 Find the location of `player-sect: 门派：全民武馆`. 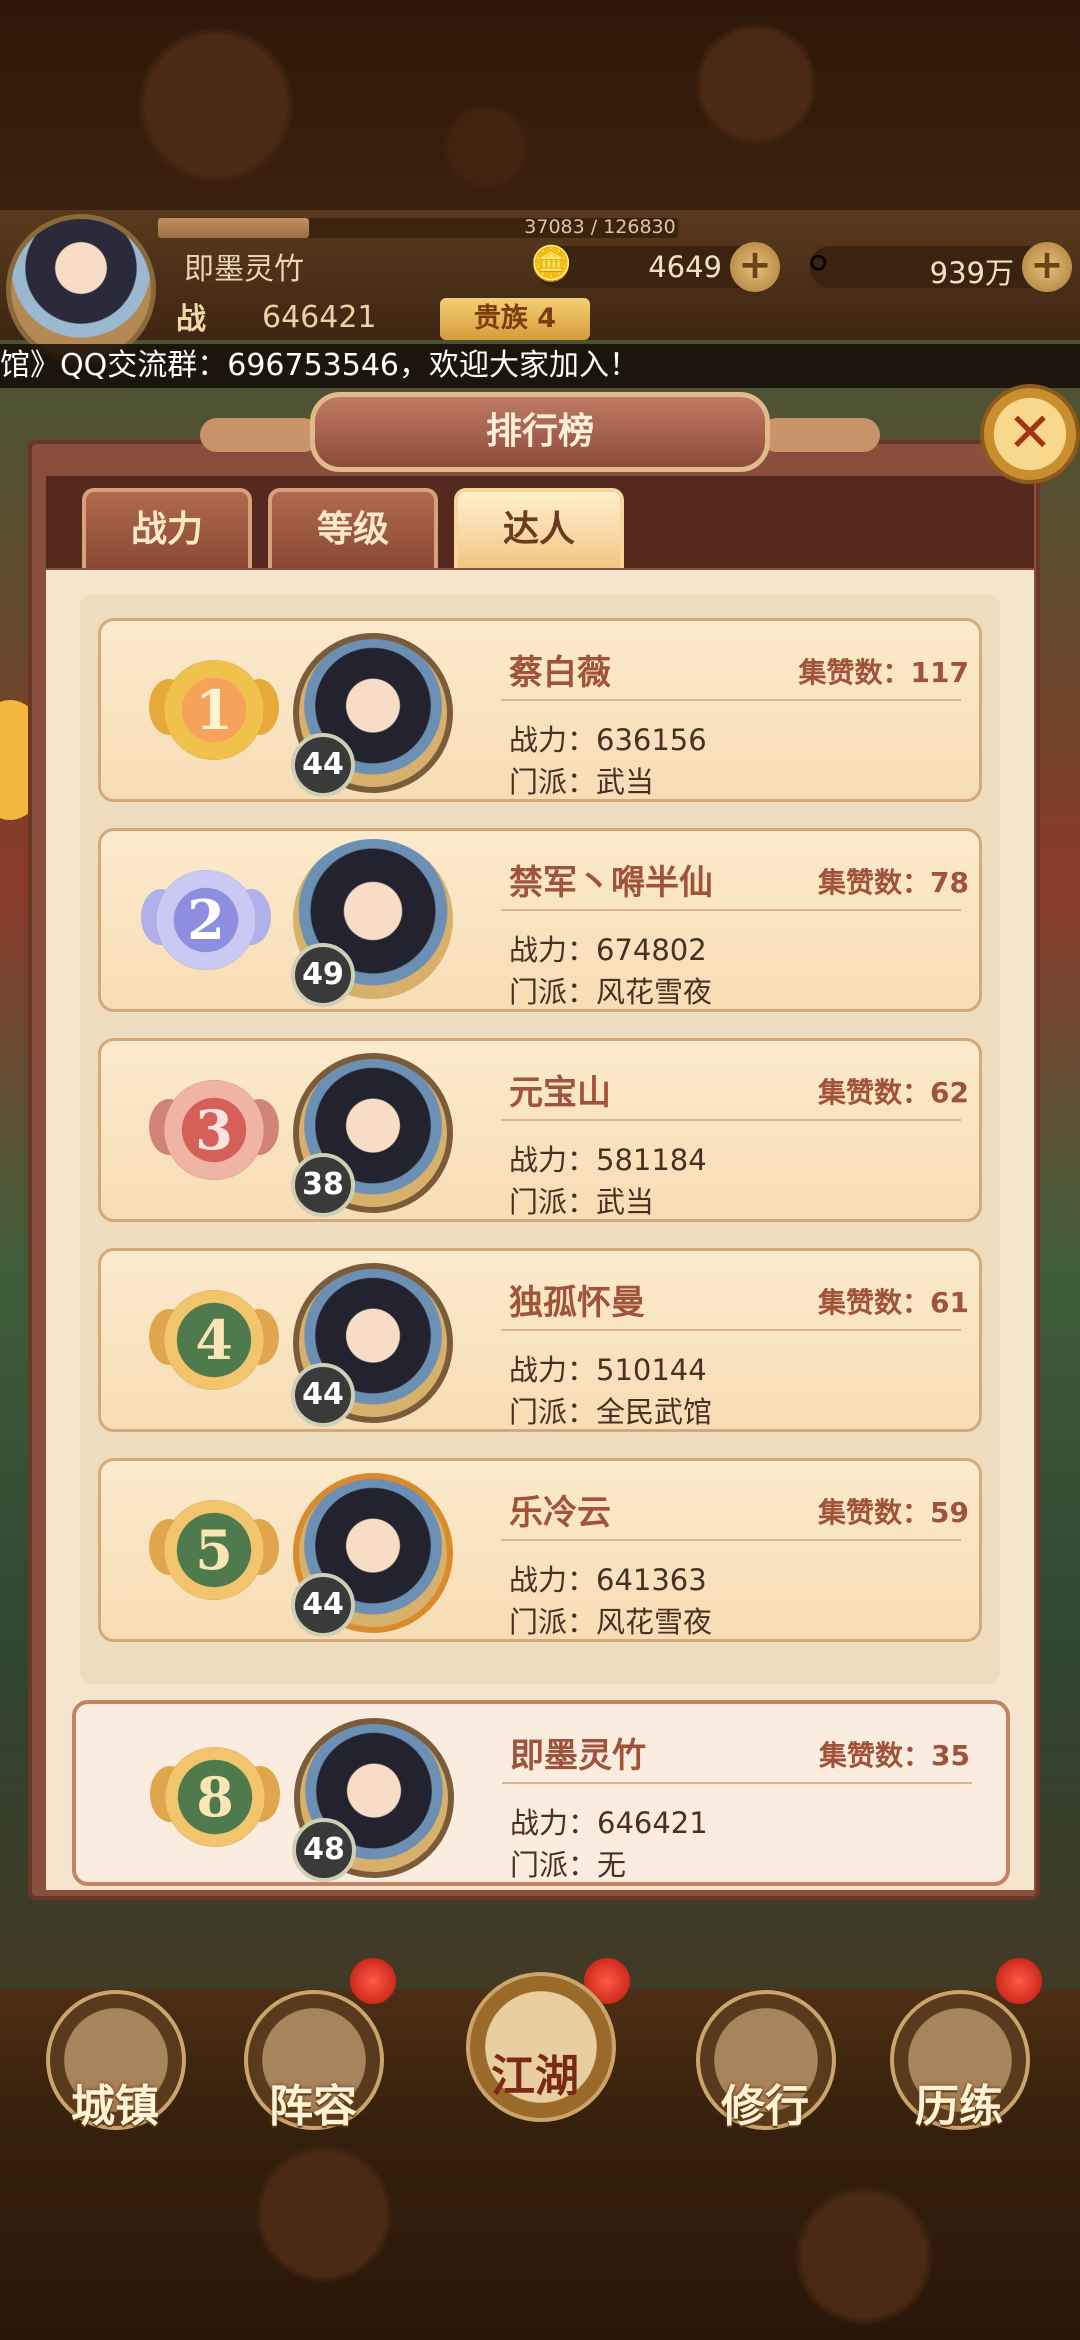

player-sect: 门派：全民武馆 is located at coordinates (611, 1412).